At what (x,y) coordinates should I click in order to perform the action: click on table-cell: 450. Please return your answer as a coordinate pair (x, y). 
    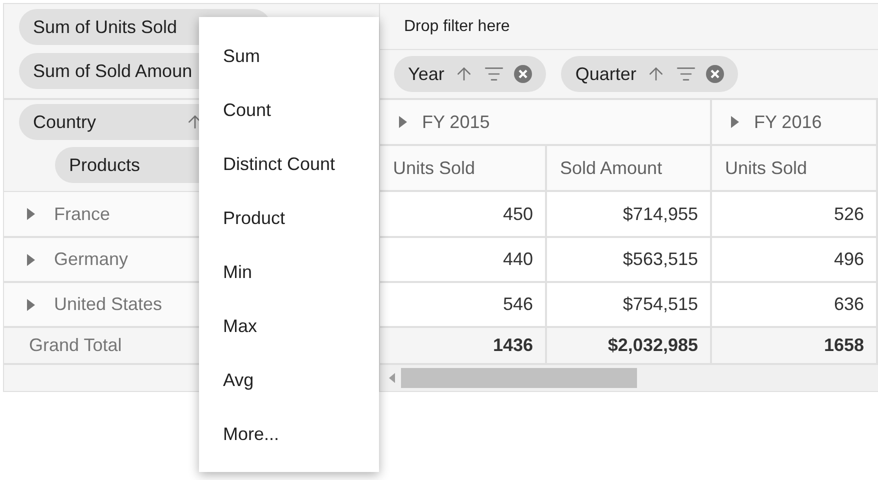
    Looking at the image, I should click on (463, 215).